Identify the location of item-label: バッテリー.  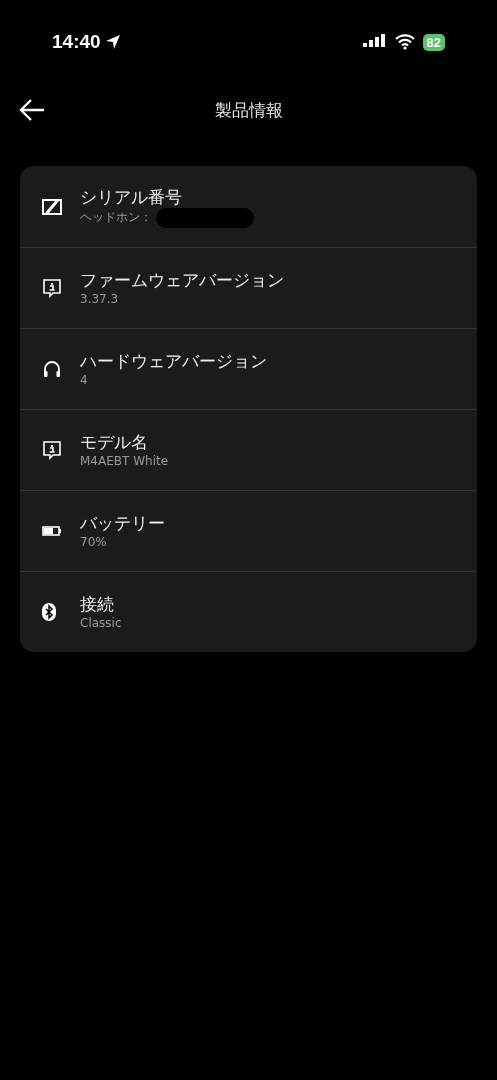
(122, 522).